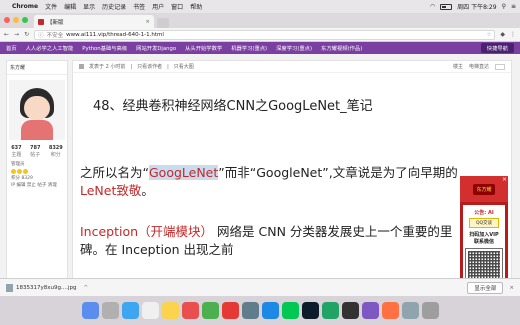  Describe the element at coordinates (260, 20) in the screenshot. I see `tab-strip: 【新版 ×` at that location.